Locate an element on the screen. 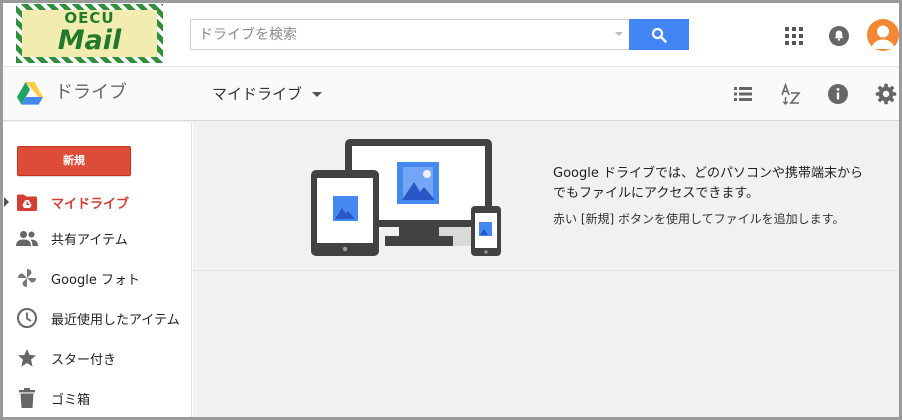 This screenshot has width=902, height=420. pinwheel-icon is located at coordinates (27, 278).